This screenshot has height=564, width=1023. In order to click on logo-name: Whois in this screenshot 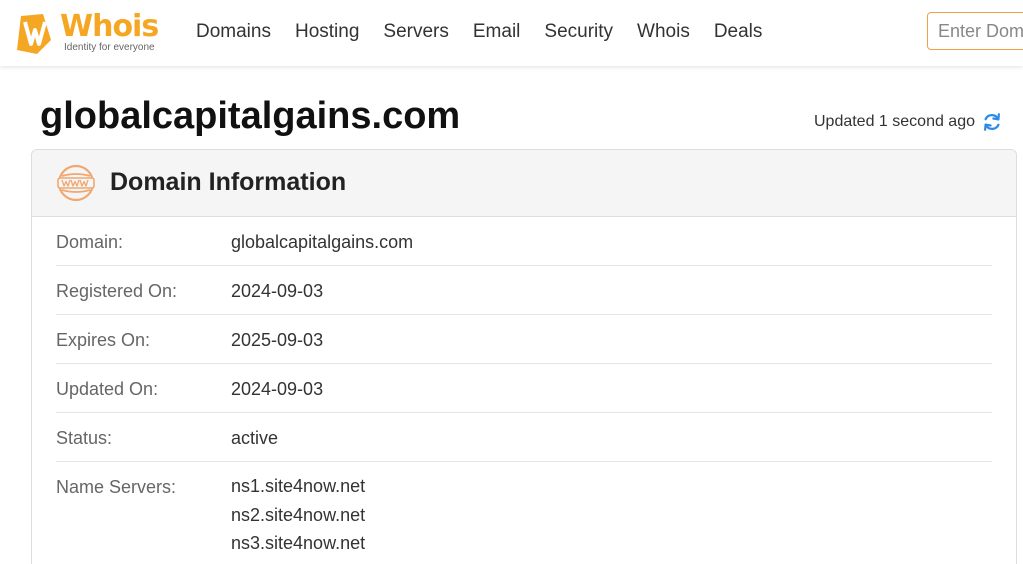, I will do `click(109, 26)`.